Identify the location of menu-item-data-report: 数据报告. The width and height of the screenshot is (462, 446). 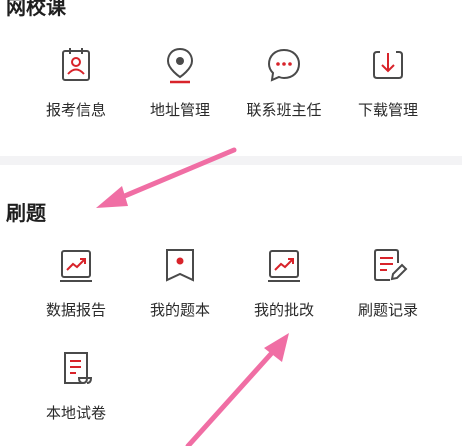
(76, 285).